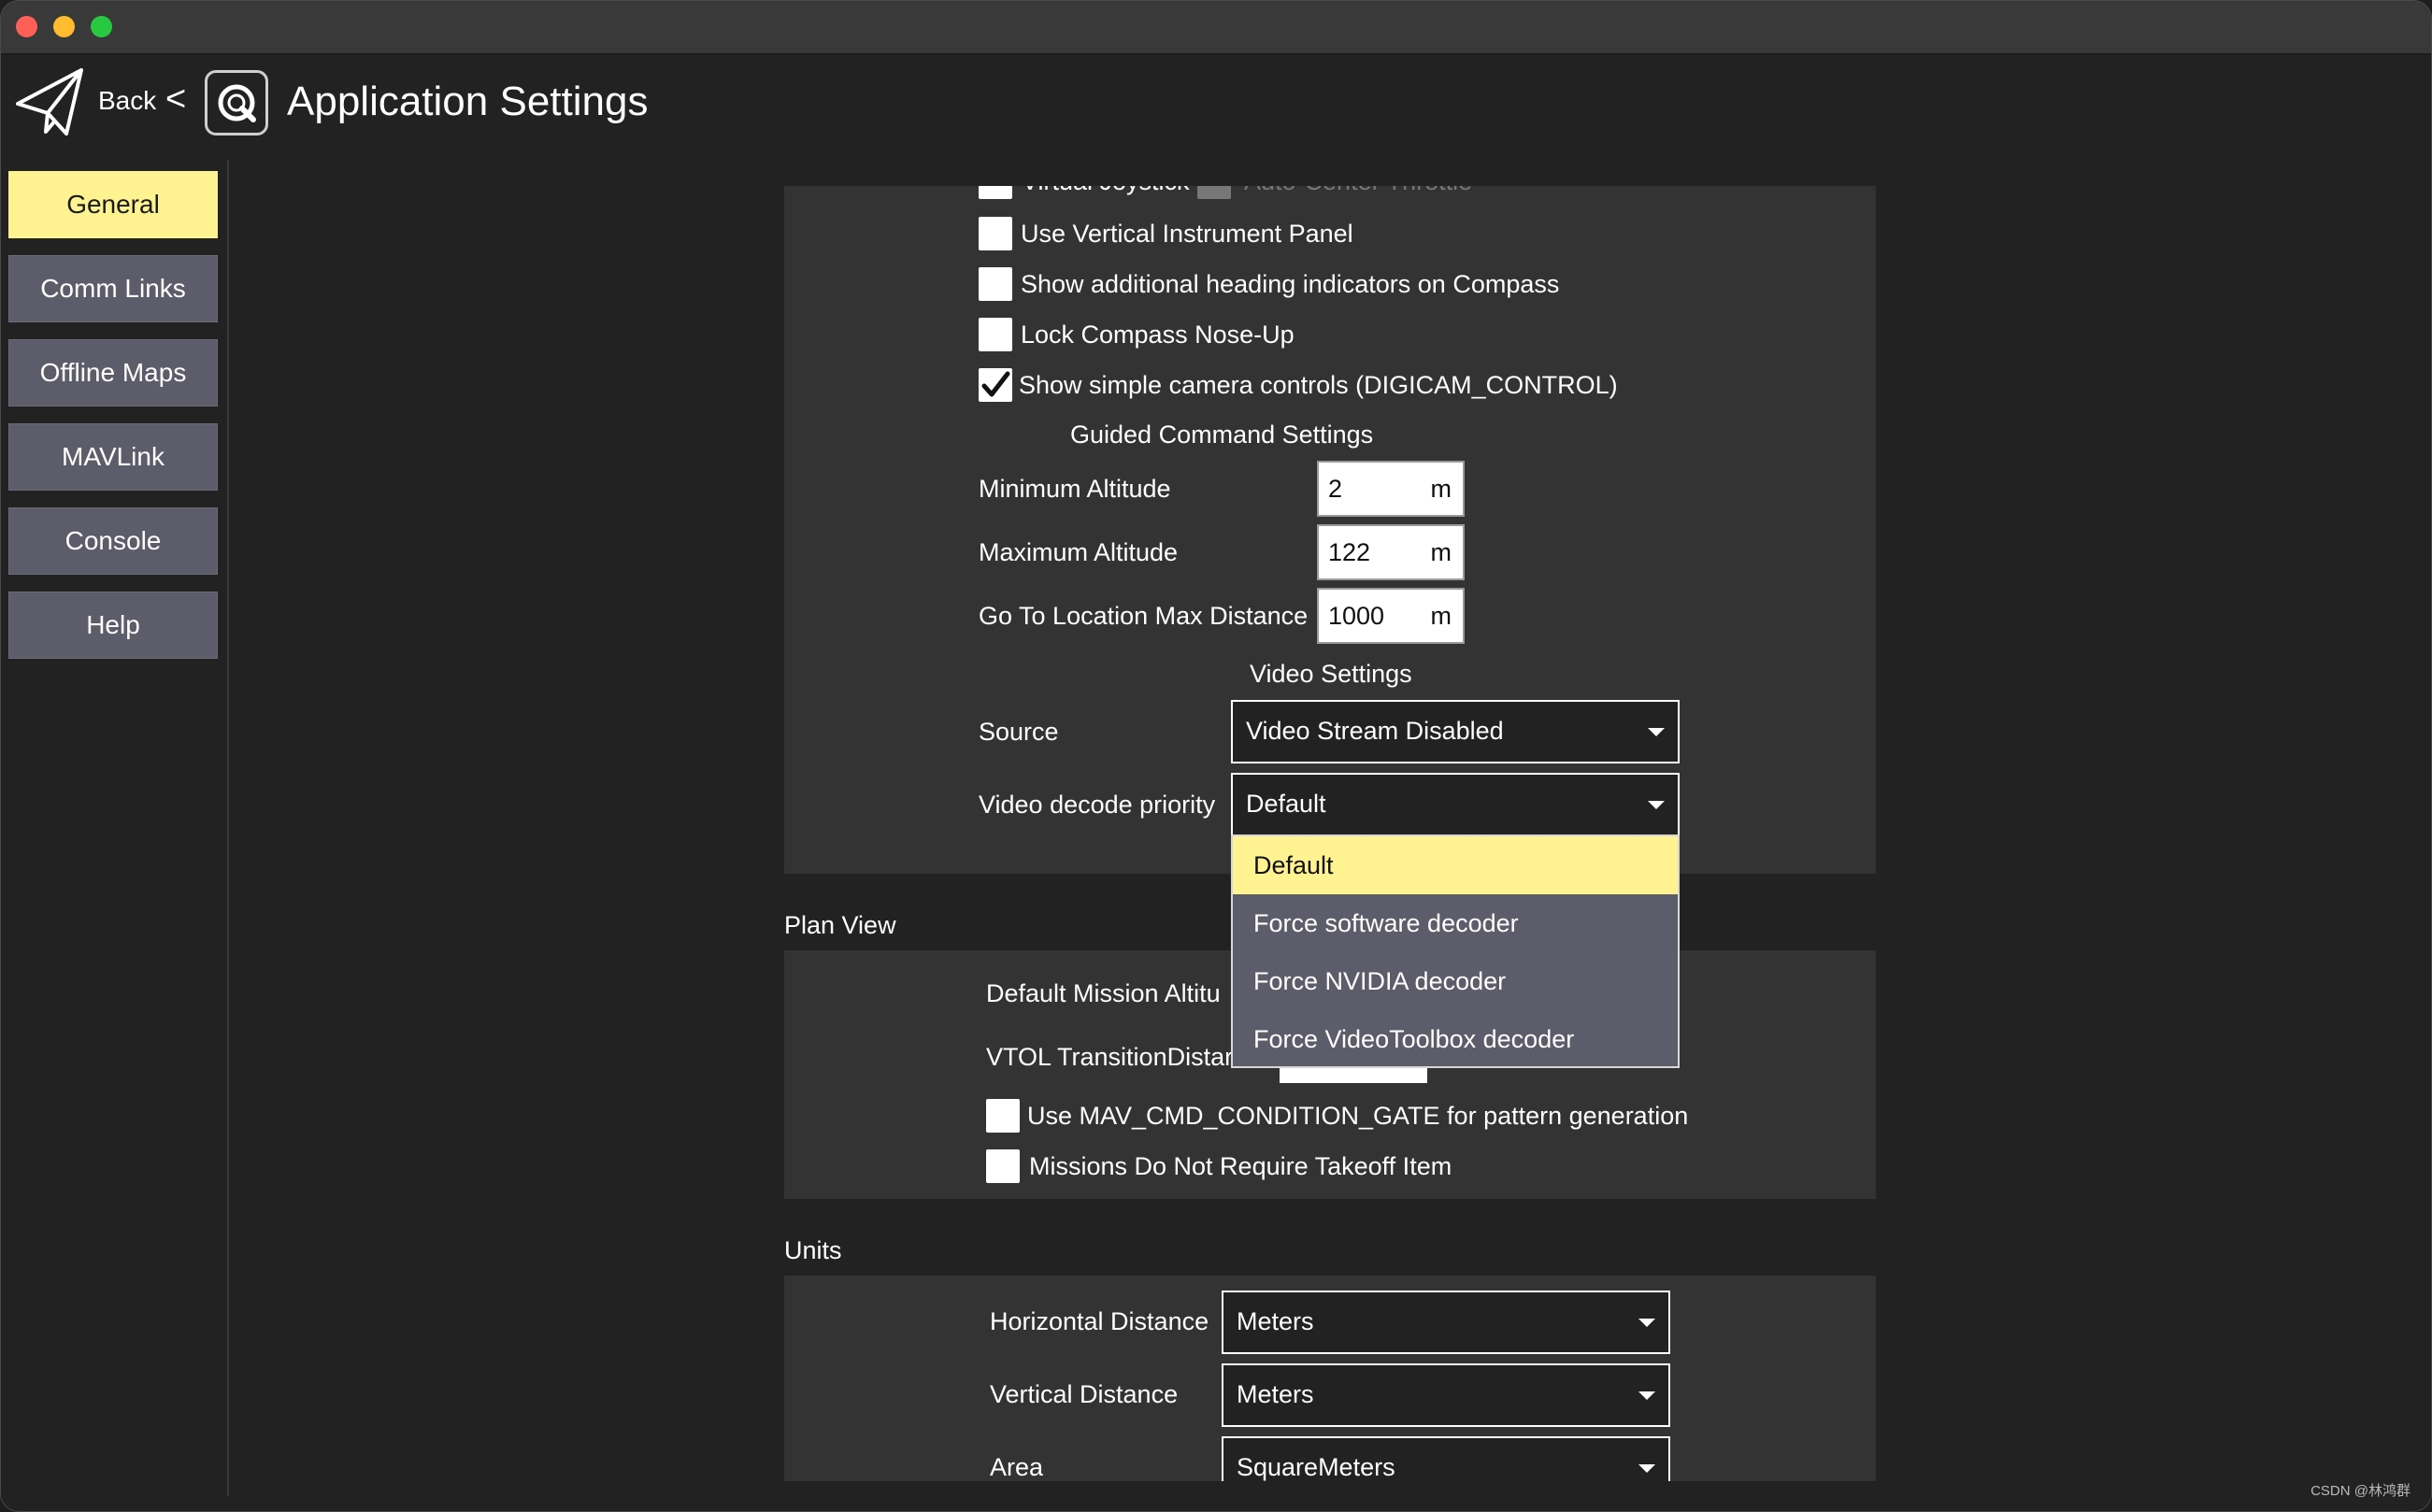 Image resolution: width=2432 pixels, height=1512 pixels. Describe the element at coordinates (1099, 1321) in the screenshot. I see `horizontal-distance-label: Horizontal Distance` at that location.